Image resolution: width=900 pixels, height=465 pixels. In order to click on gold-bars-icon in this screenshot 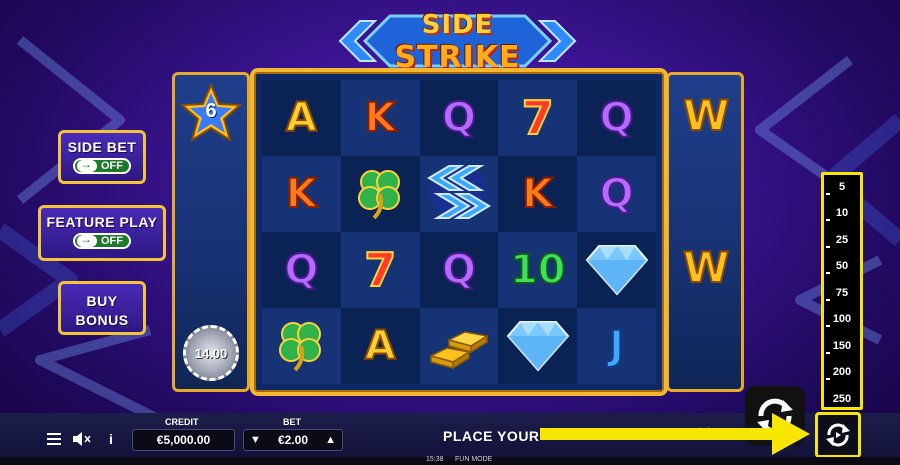, I will do `click(459, 346)`.